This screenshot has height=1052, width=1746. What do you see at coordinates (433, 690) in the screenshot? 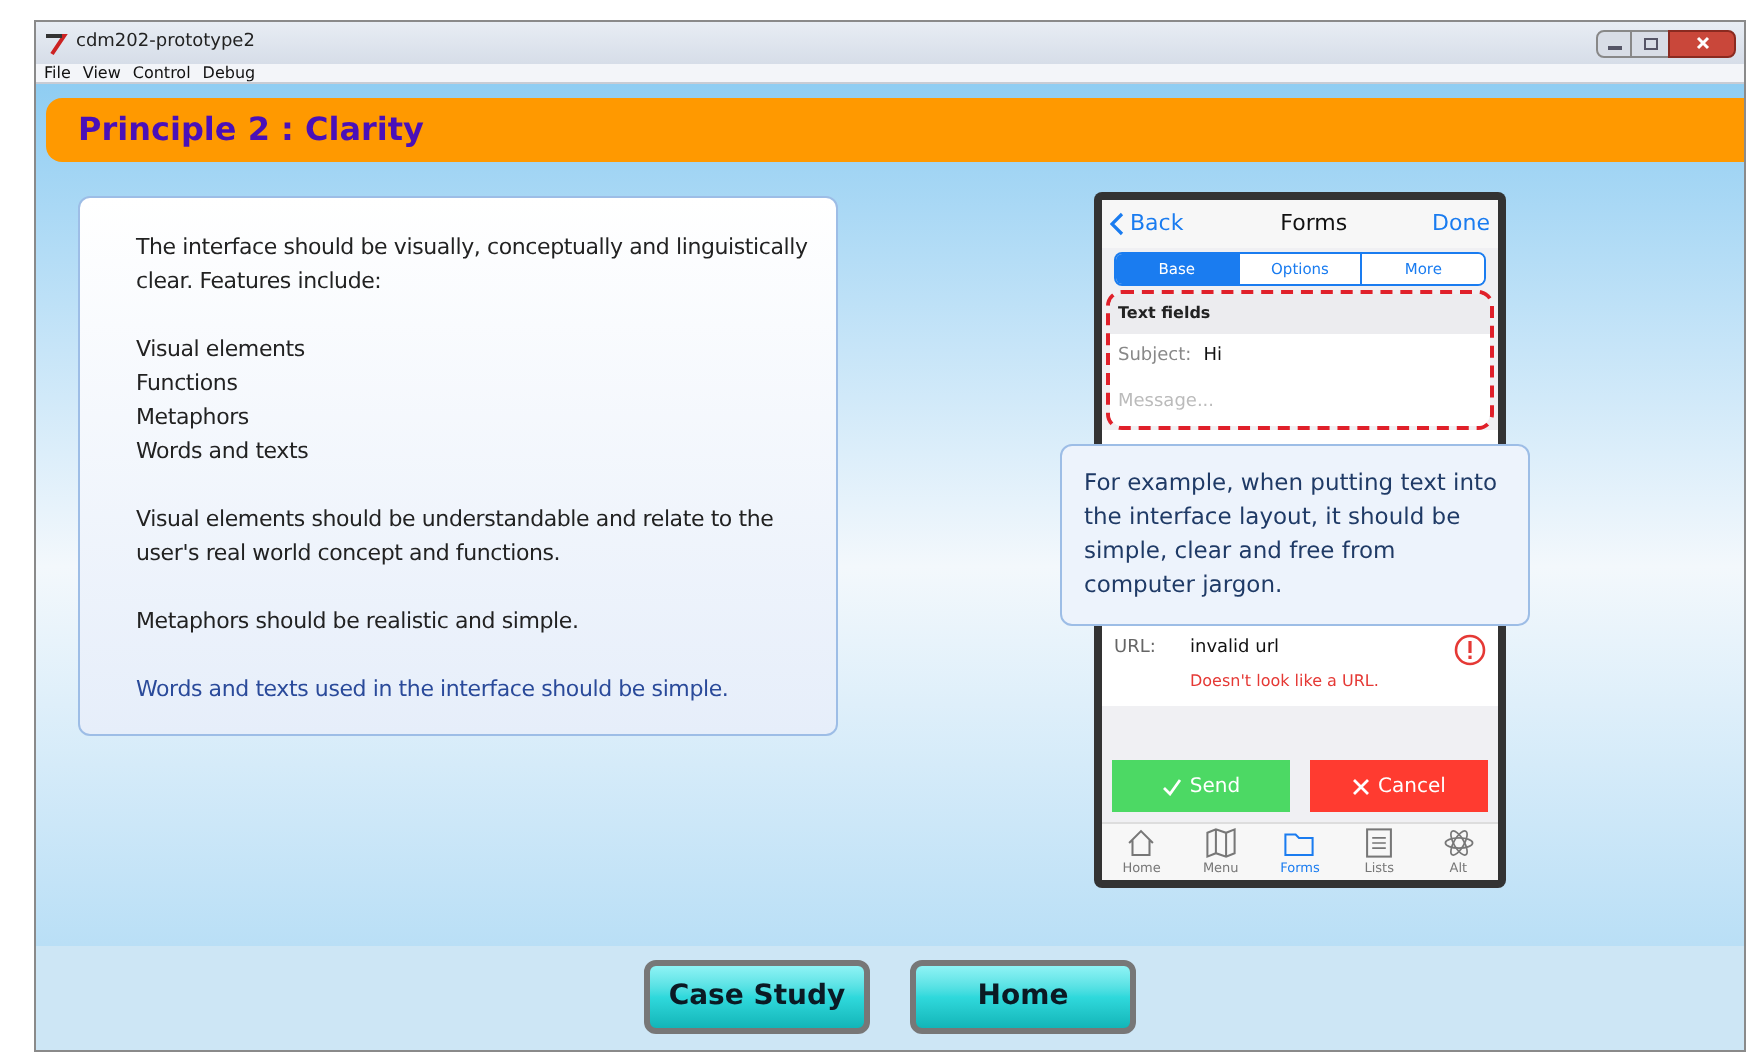
I see `paragraph: Words and texts used in the interface should be simple.` at bounding box center [433, 690].